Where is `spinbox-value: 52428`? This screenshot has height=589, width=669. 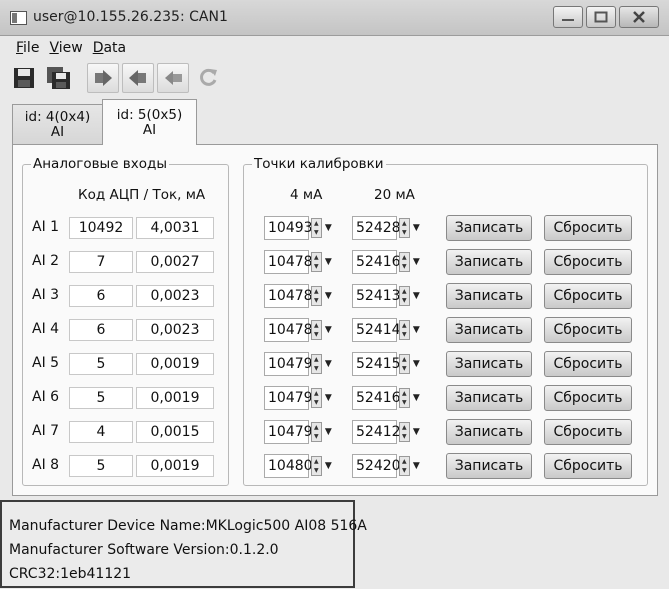
spinbox-value: 52428 is located at coordinates (376, 228).